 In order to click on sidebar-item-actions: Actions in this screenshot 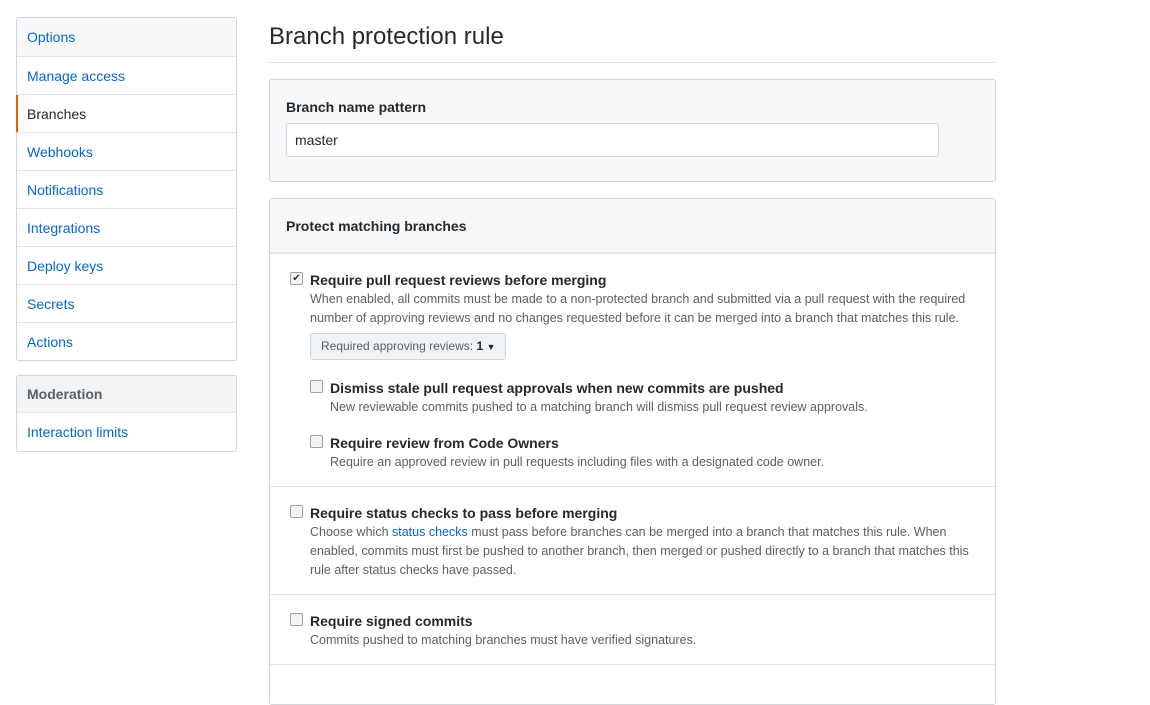, I will do `click(126, 341)`.